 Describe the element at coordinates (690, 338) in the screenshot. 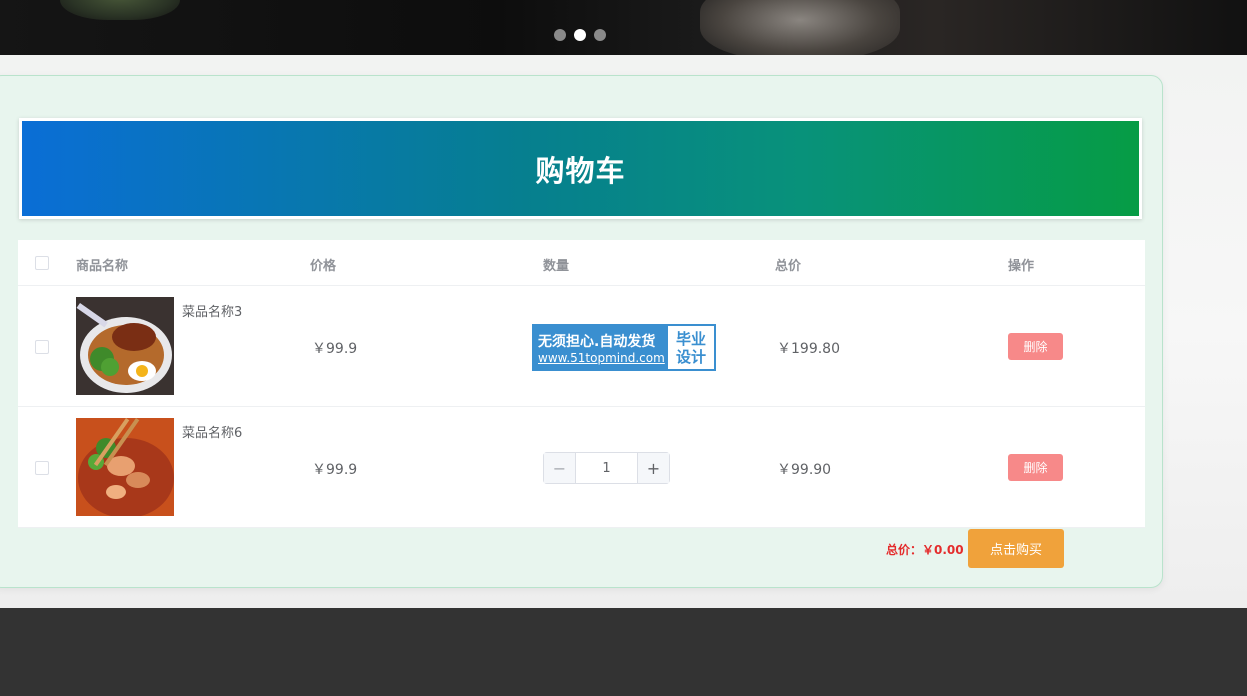

I see `watermark-right-top: 毕业` at that location.